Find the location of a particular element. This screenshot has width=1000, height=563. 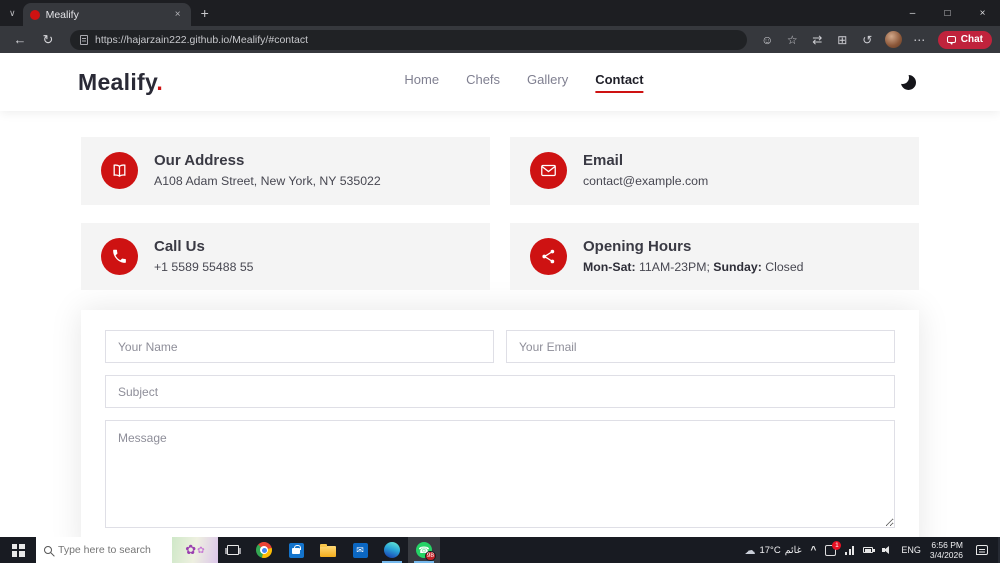

card-text: contact@example.com is located at coordinates (646, 181).